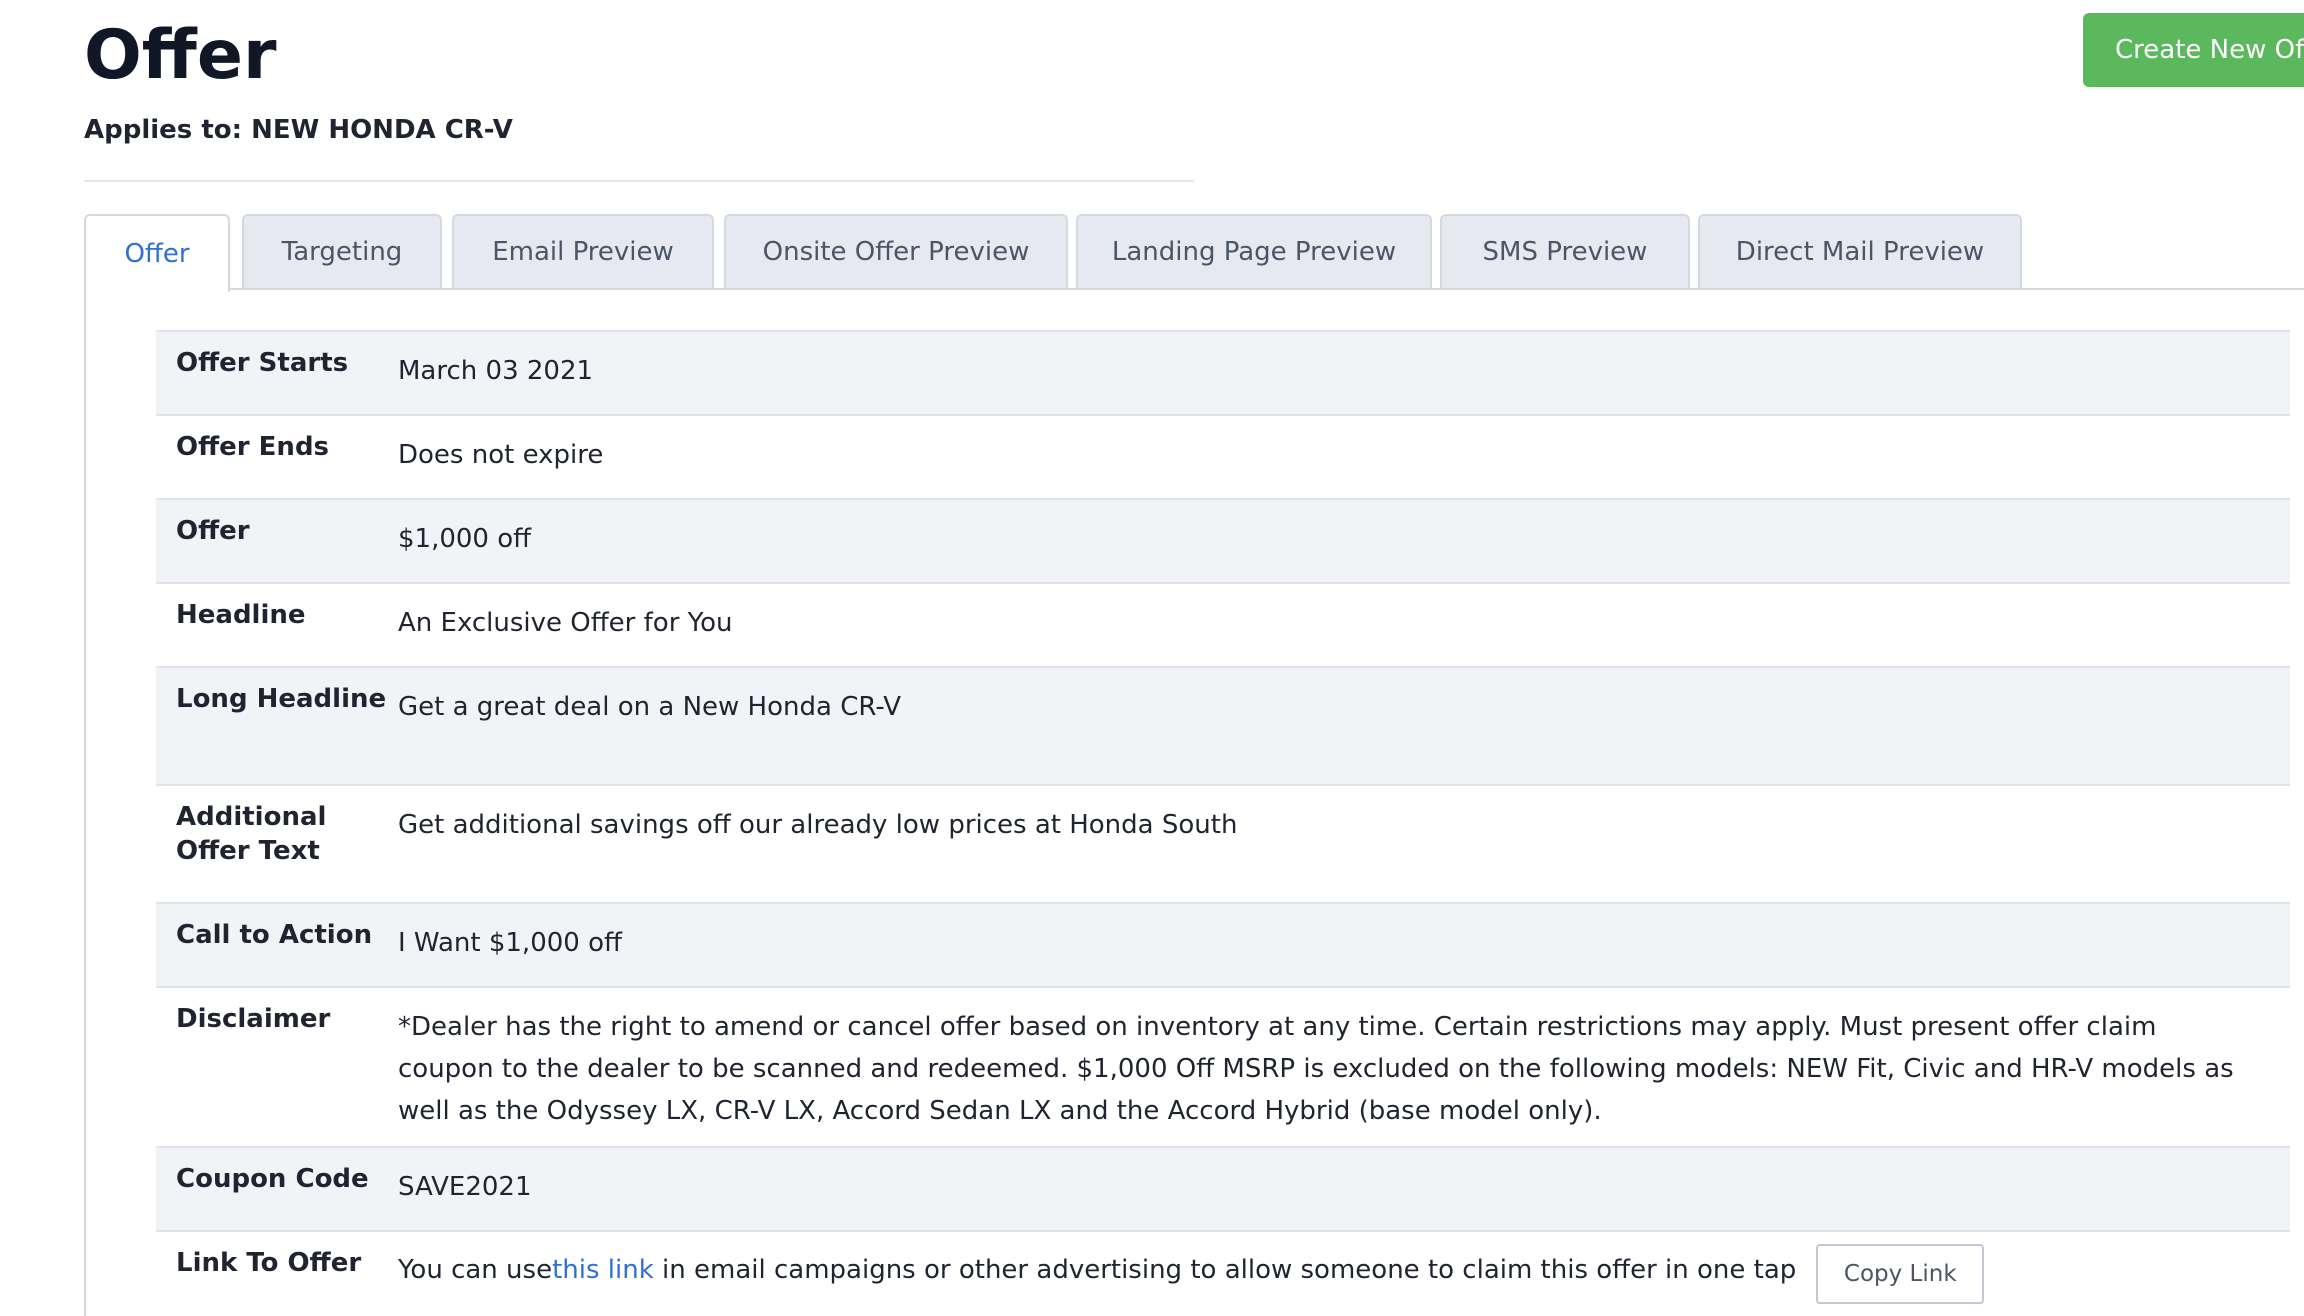  I want to click on detail-label: Long Headline, so click(281, 699).